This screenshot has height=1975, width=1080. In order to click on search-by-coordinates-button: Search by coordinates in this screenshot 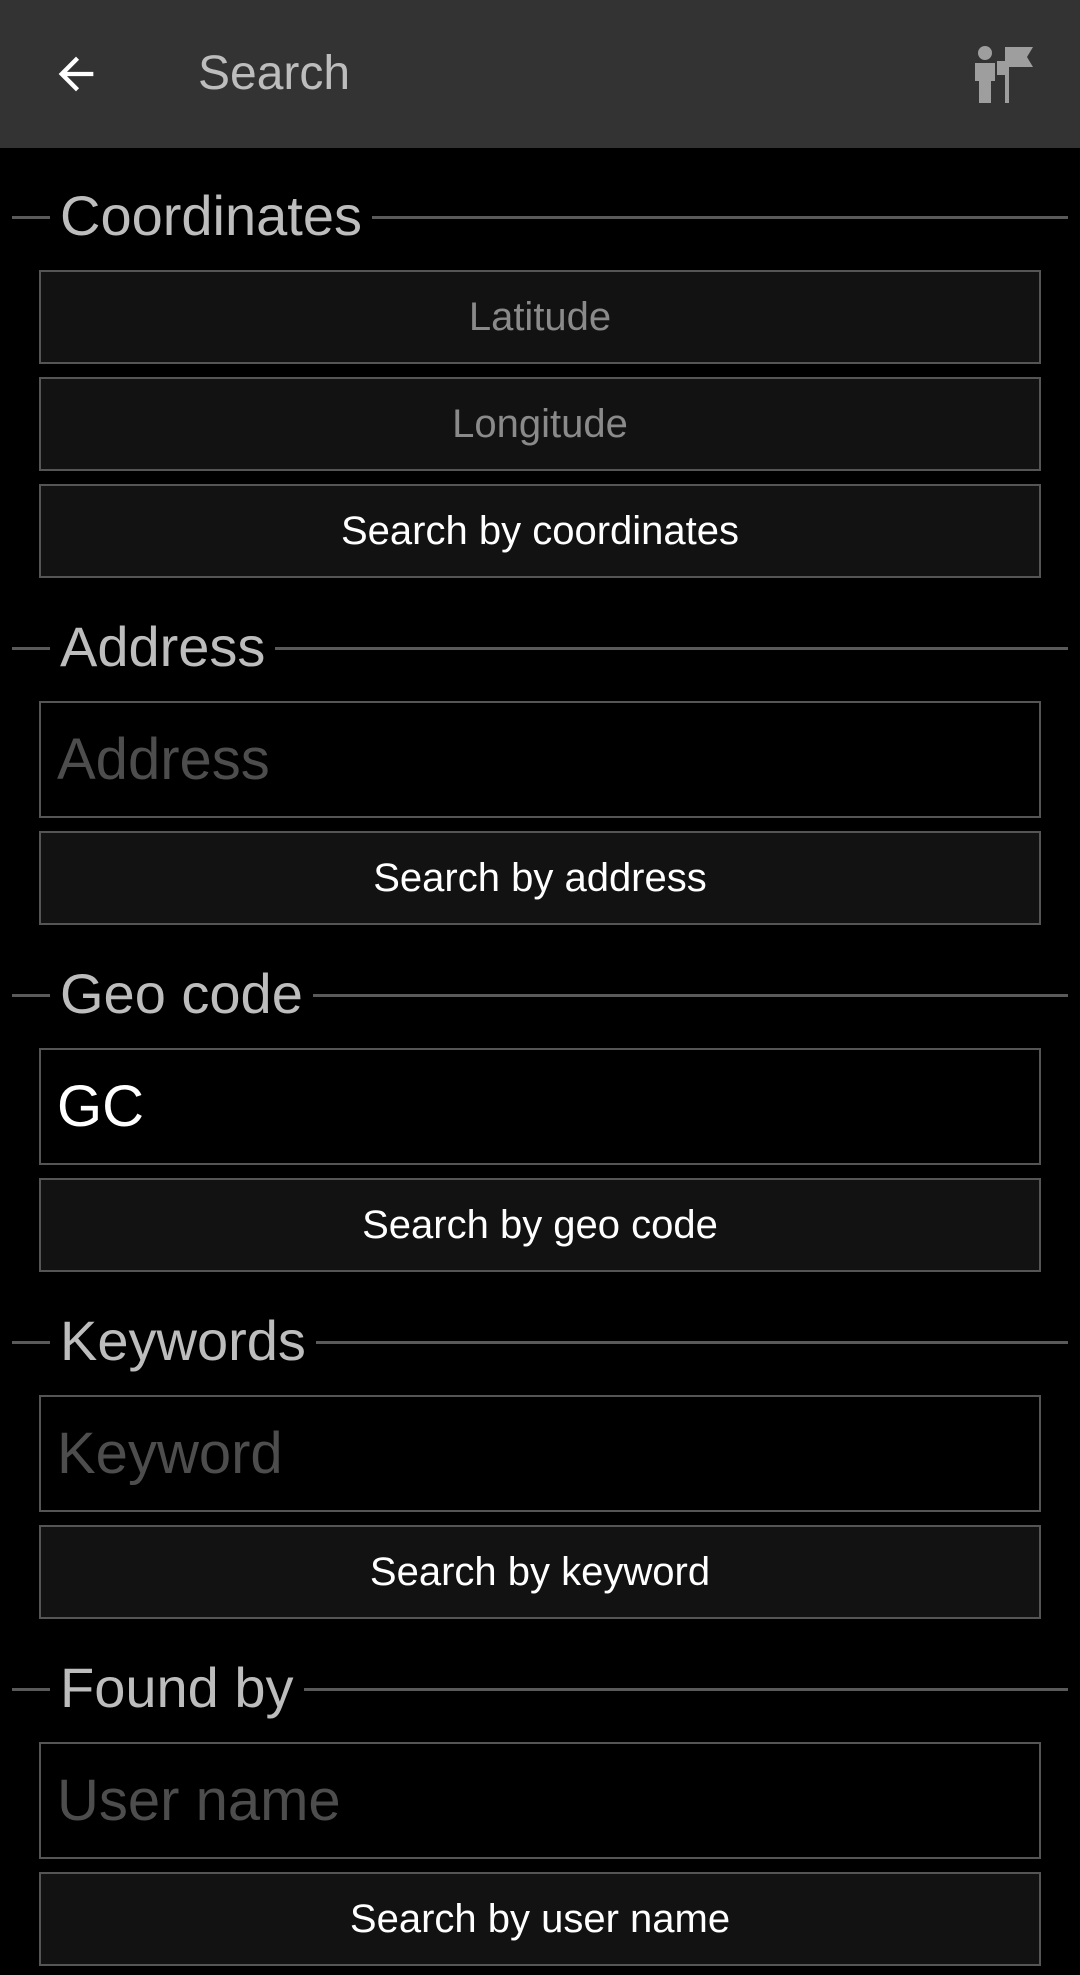, I will do `click(540, 531)`.